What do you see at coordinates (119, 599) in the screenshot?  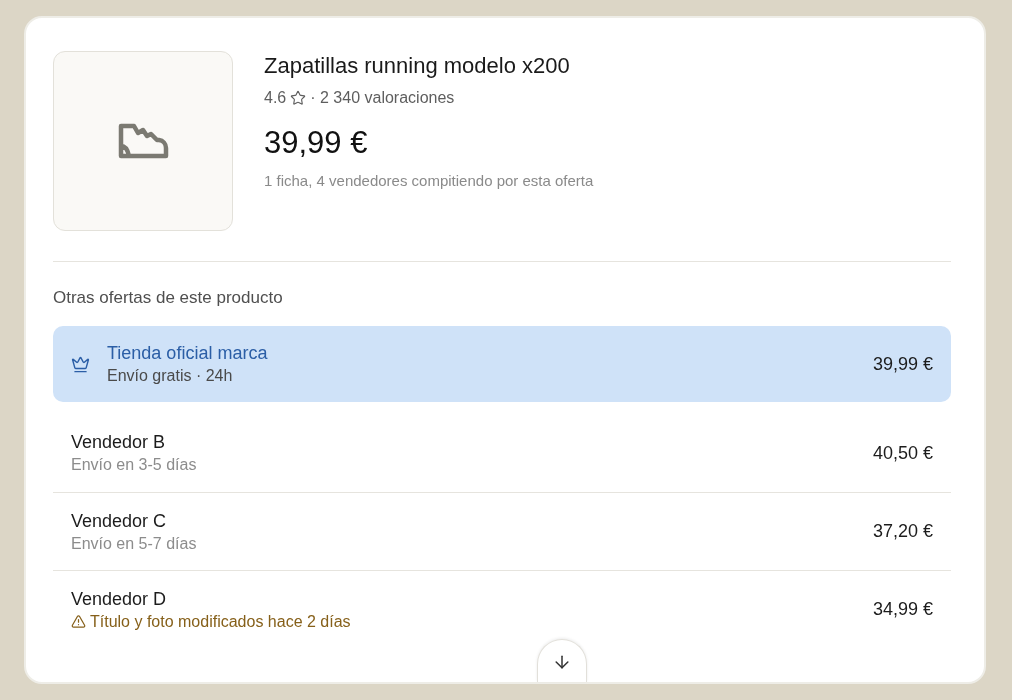 I see `seller-name: Vendedor D` at bounding box center [119, 599].